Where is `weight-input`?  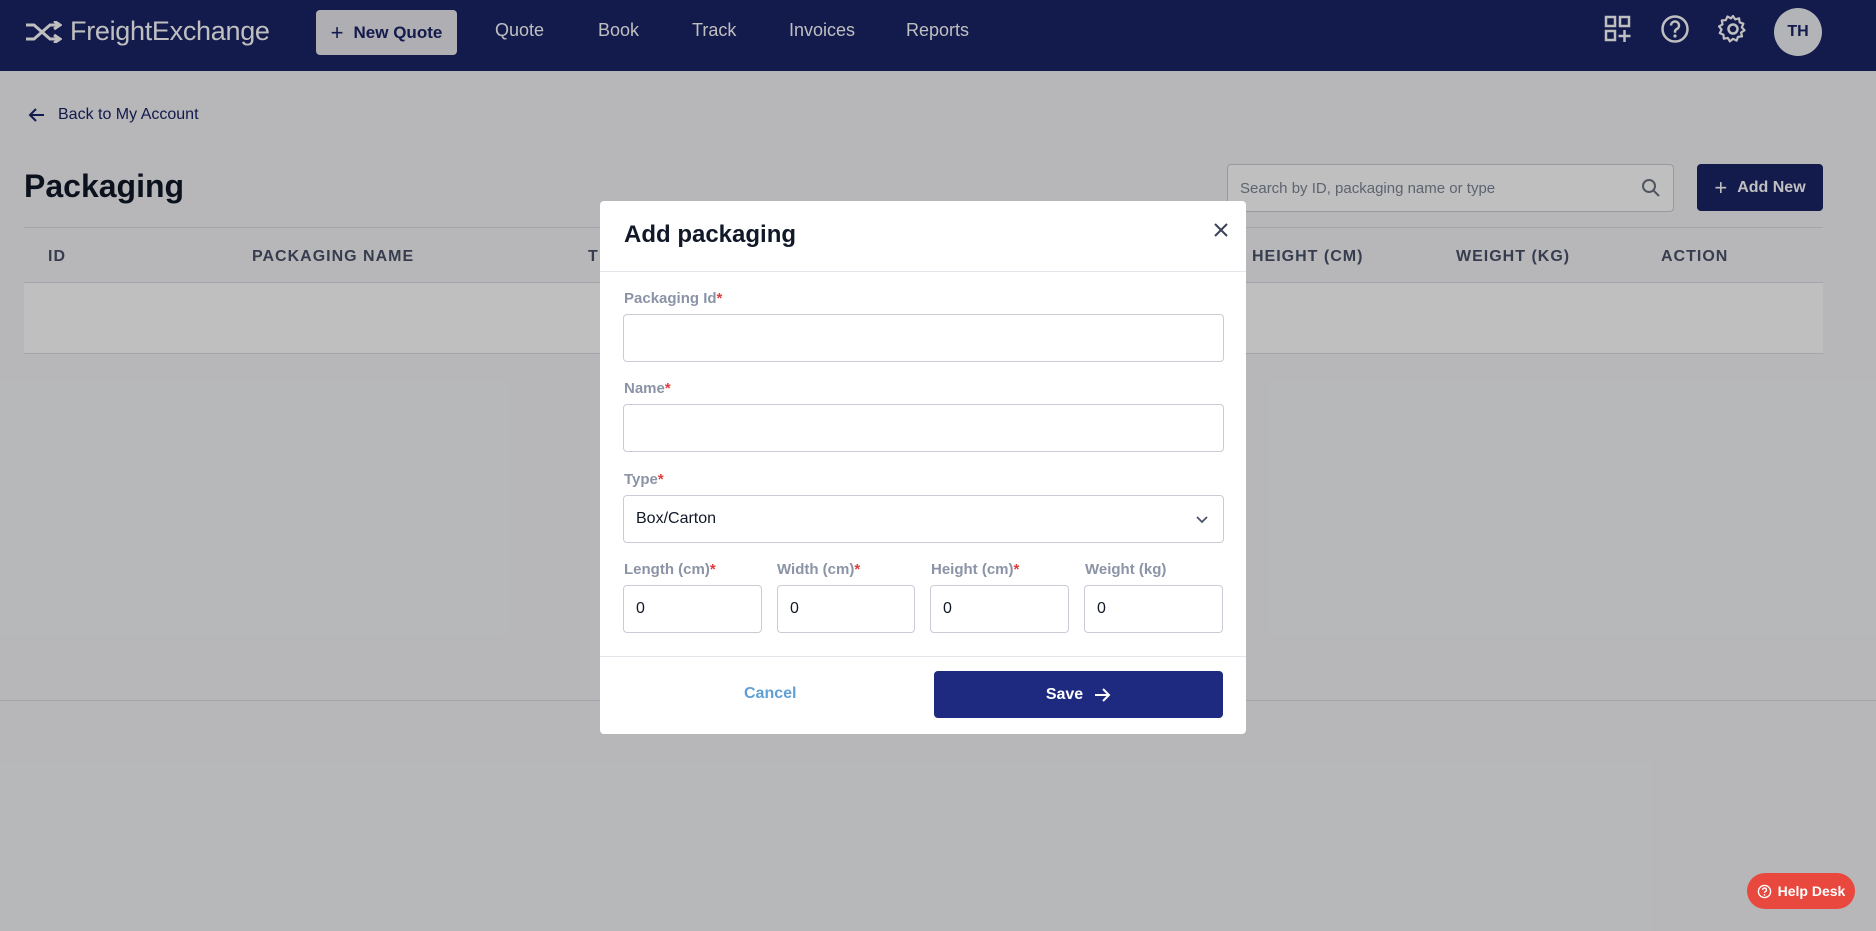 weight-input is located at coordinates (1153, 609).